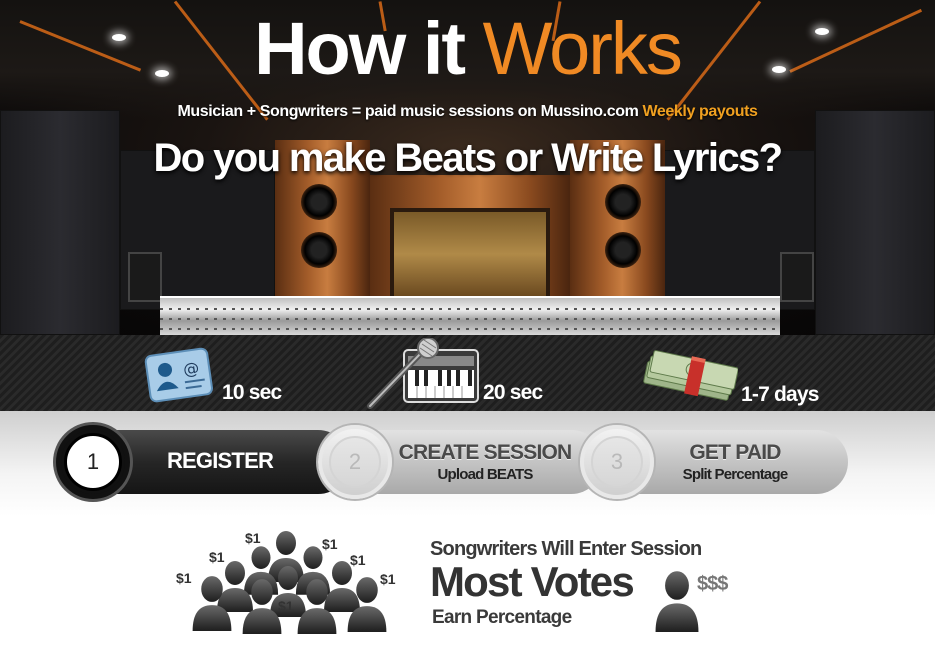  What do you see at coordinates (735, 474) in the screenshot?
I see `step-get-paid-subtitle: Split Percentage` at bounding box center [735, 474].